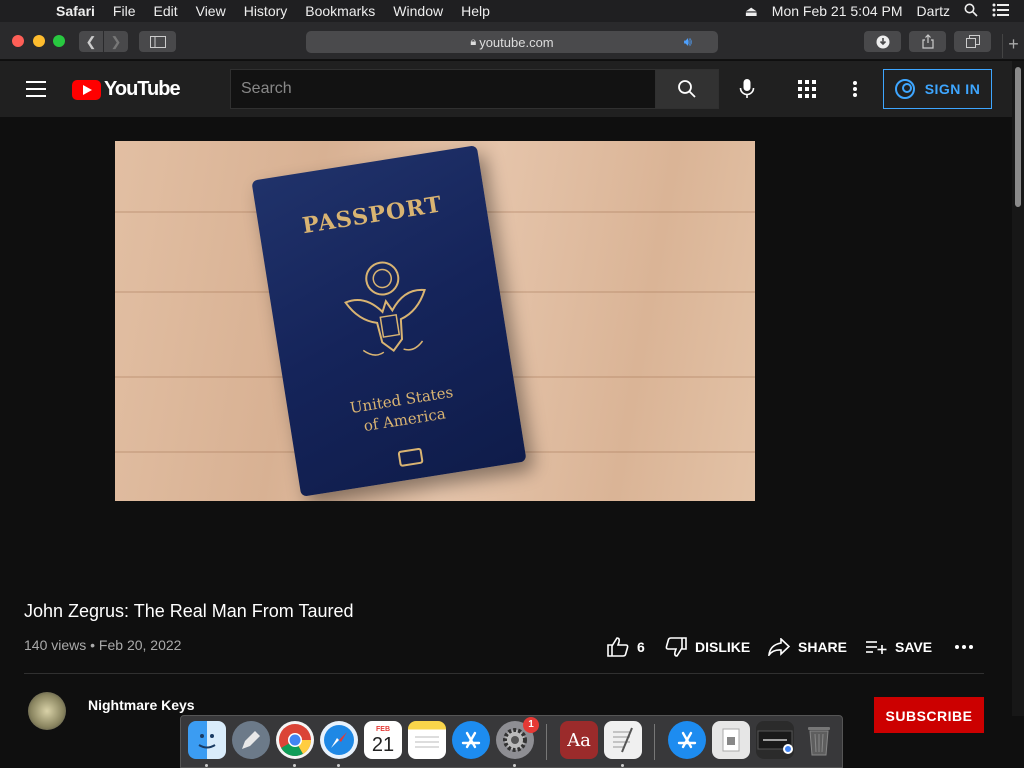 This screenshot has height=768, width=1024. What do you see at coordinates (86, 89) in the screenshot?
I see `youtube-play-icon` at bounding box center [86, 89].